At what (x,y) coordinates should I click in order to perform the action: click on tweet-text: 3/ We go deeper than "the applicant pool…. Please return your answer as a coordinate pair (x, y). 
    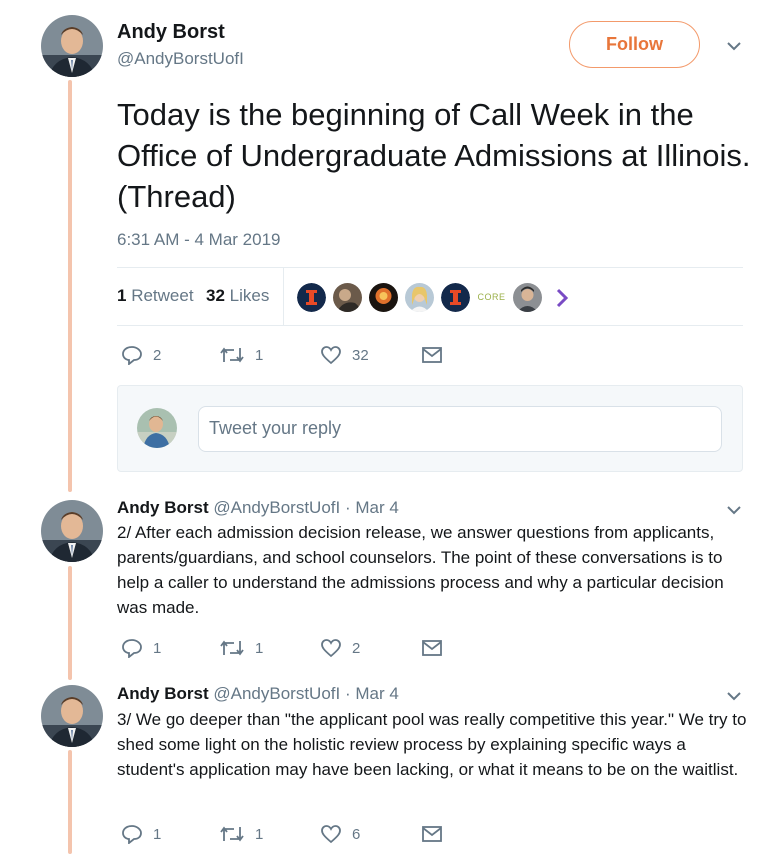
    Looking at the image, I should click on (432, 744).